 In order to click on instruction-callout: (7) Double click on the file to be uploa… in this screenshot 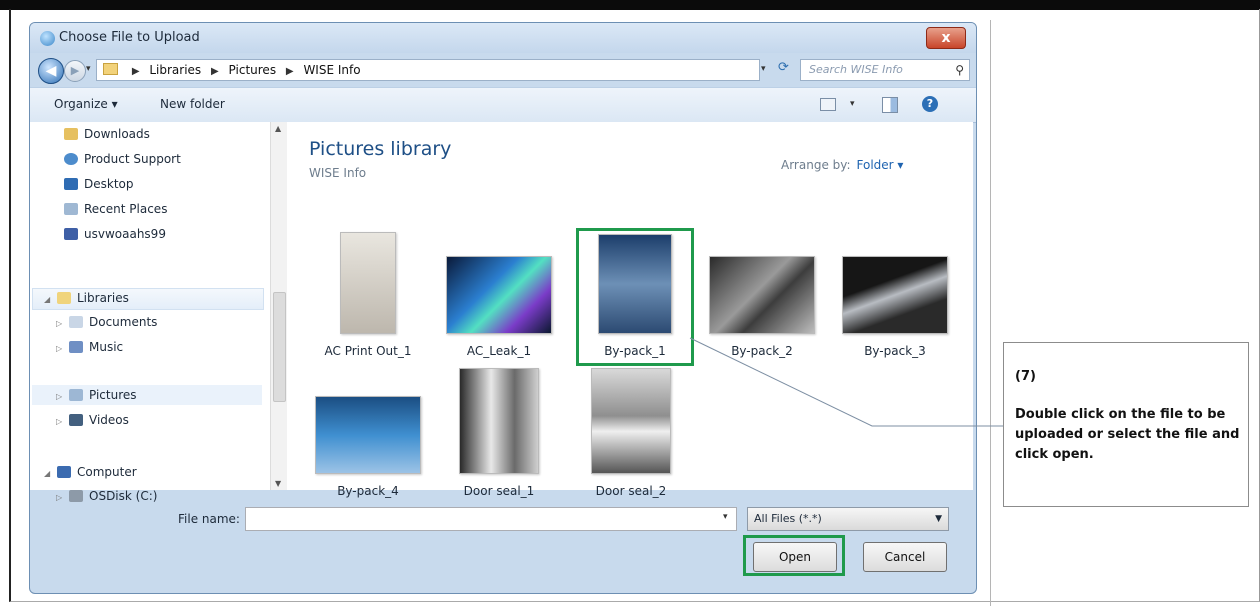, I will do `click(1126, 424)`.